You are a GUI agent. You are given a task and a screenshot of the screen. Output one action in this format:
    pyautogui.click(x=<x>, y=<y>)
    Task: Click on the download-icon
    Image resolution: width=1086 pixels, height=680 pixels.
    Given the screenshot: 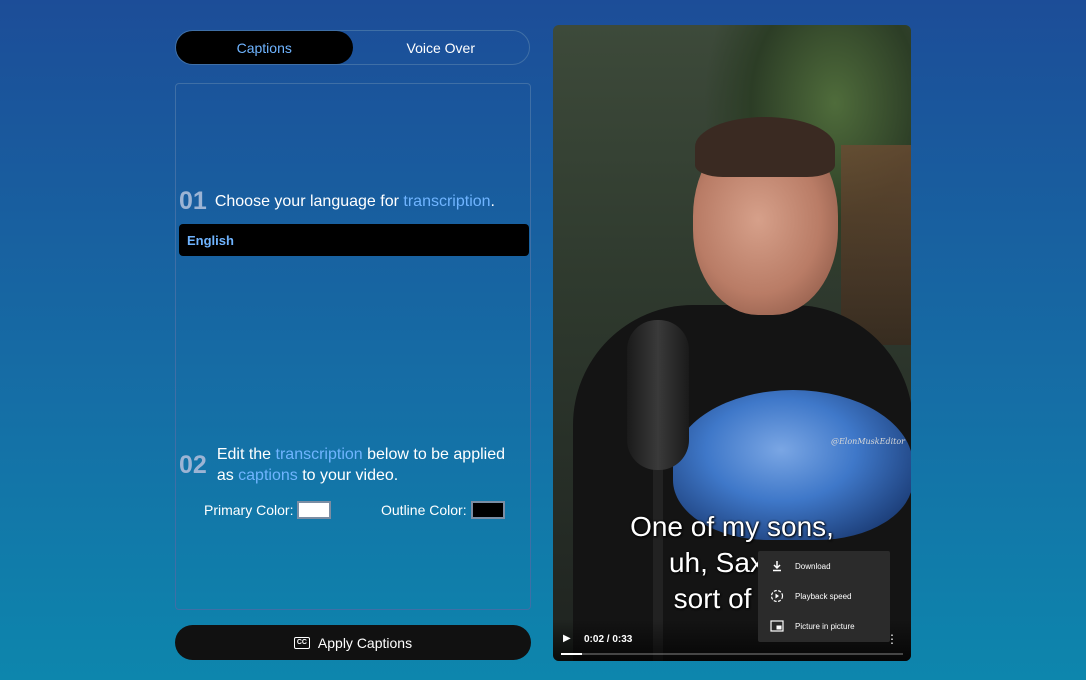 What is the action you would take?
    pyautogui.click(x=777, y=566)
    